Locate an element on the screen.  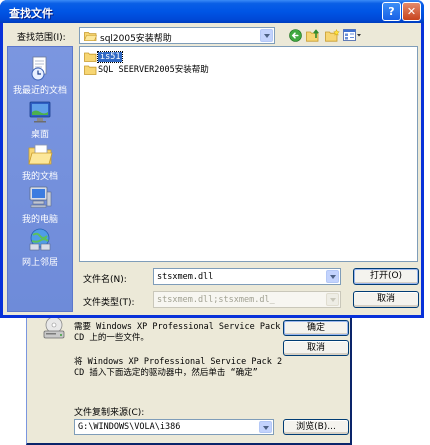
place-label: 我的文档 is located at coordinates (39, 177).